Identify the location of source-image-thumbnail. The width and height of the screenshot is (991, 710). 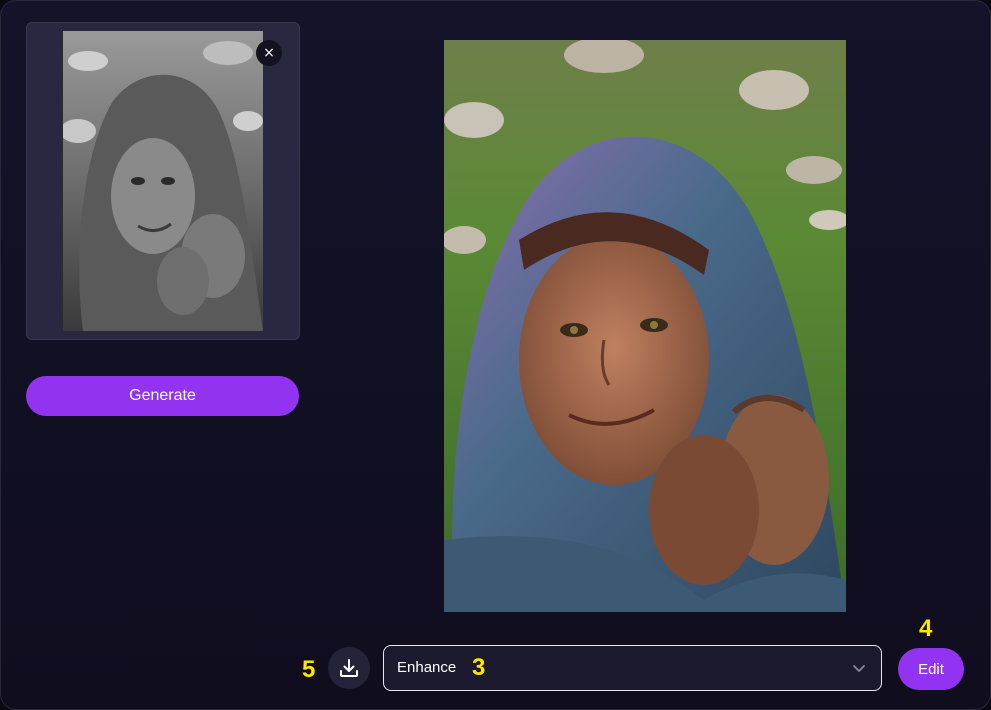
(163, 181).